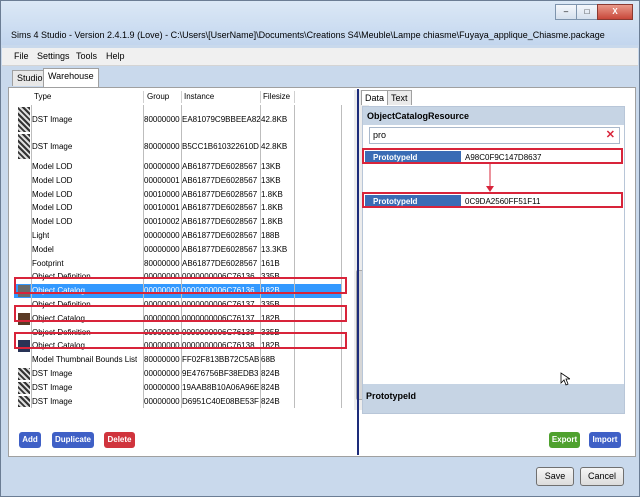  I want to click on duplicate-button: Duplicate, so click(73, 440).